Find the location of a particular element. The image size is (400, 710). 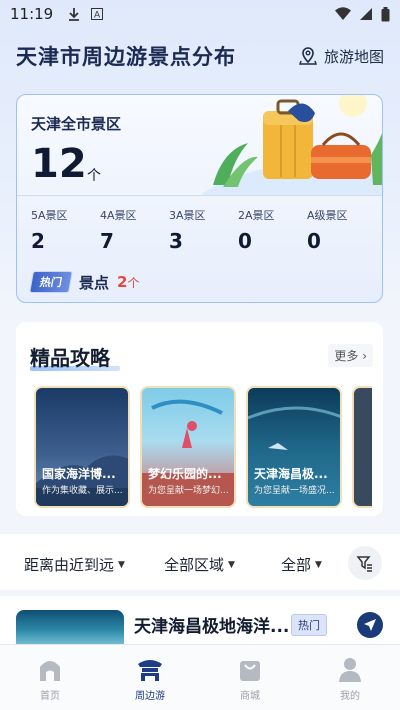

hot-label: 景点 is located at coordinates (94, 282).